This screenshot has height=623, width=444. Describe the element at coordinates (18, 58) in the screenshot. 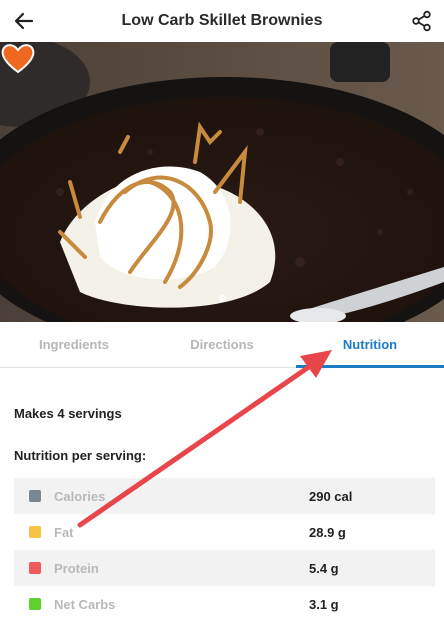

I see `heart-icon` at that location.